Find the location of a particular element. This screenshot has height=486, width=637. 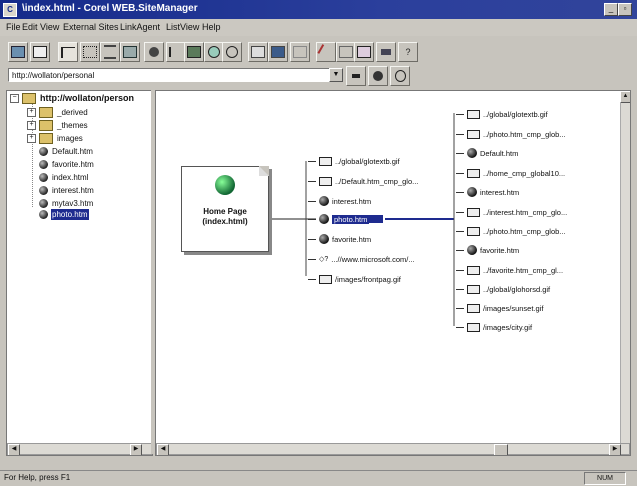

print-icon is located at coordinates (258, 52).